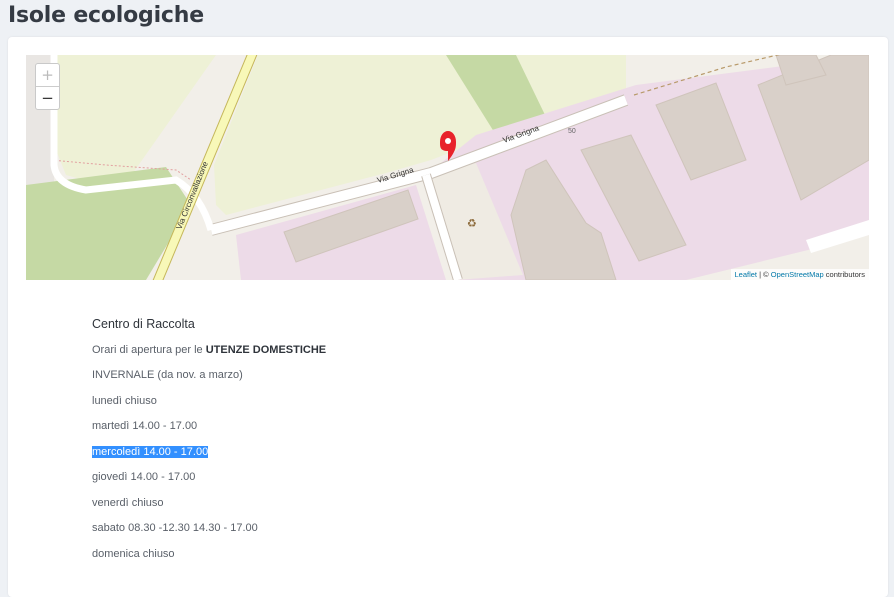 Image resolution: width=894 pixels, height=597 pixels. I want to click on attribution-suffix: contributors, so click(844, 274).